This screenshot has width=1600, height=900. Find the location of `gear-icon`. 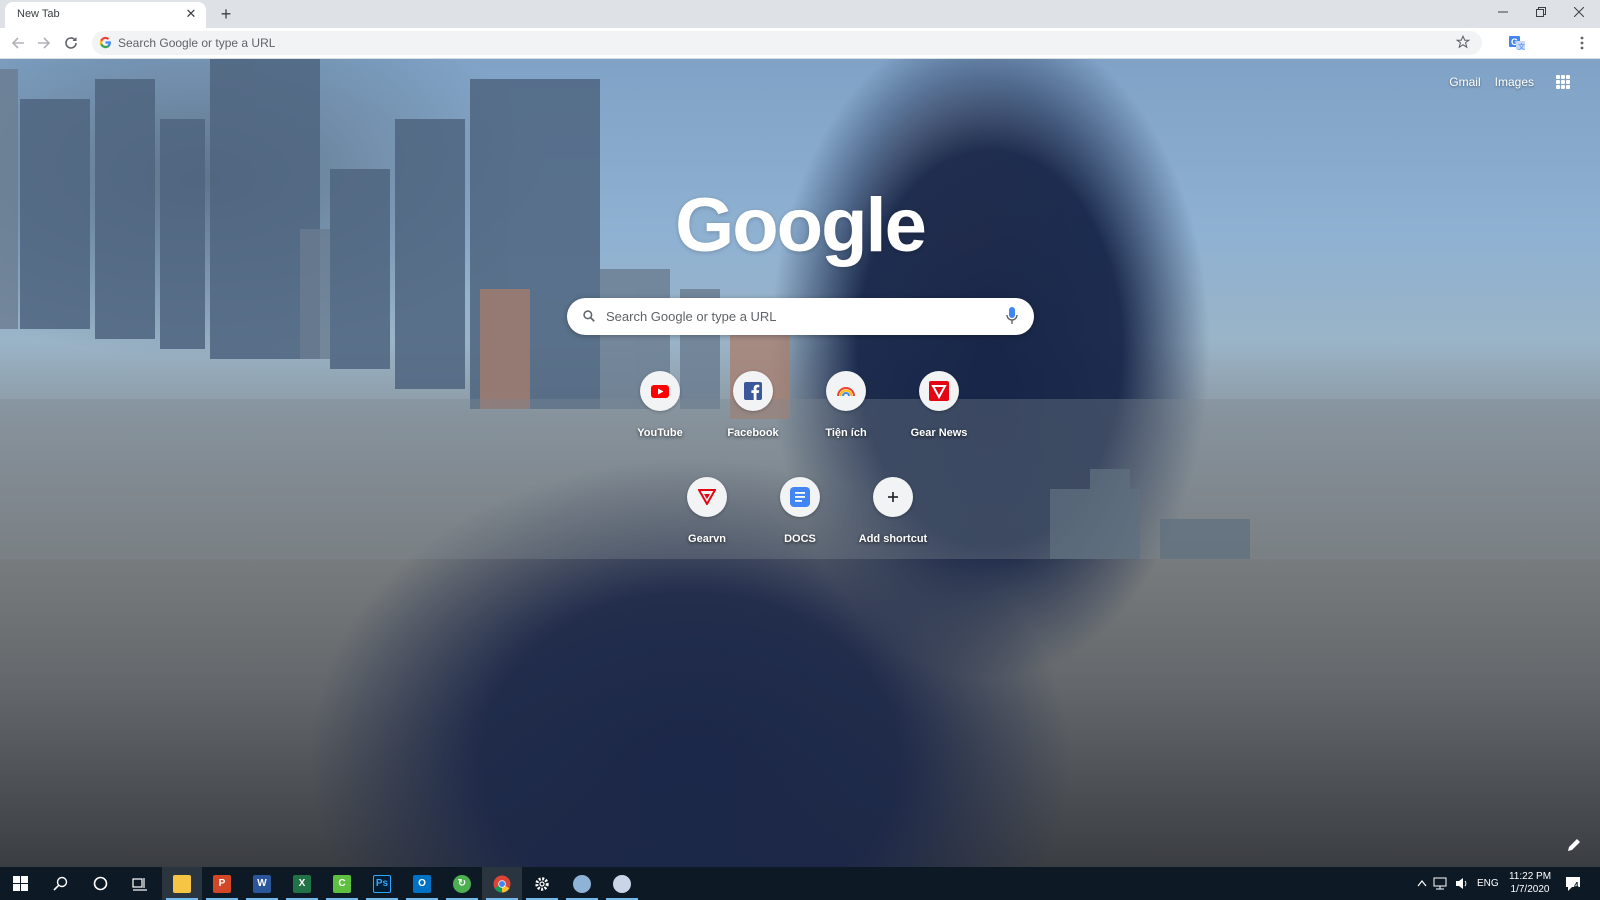

gear-icon is located at coordinates (542, 883).